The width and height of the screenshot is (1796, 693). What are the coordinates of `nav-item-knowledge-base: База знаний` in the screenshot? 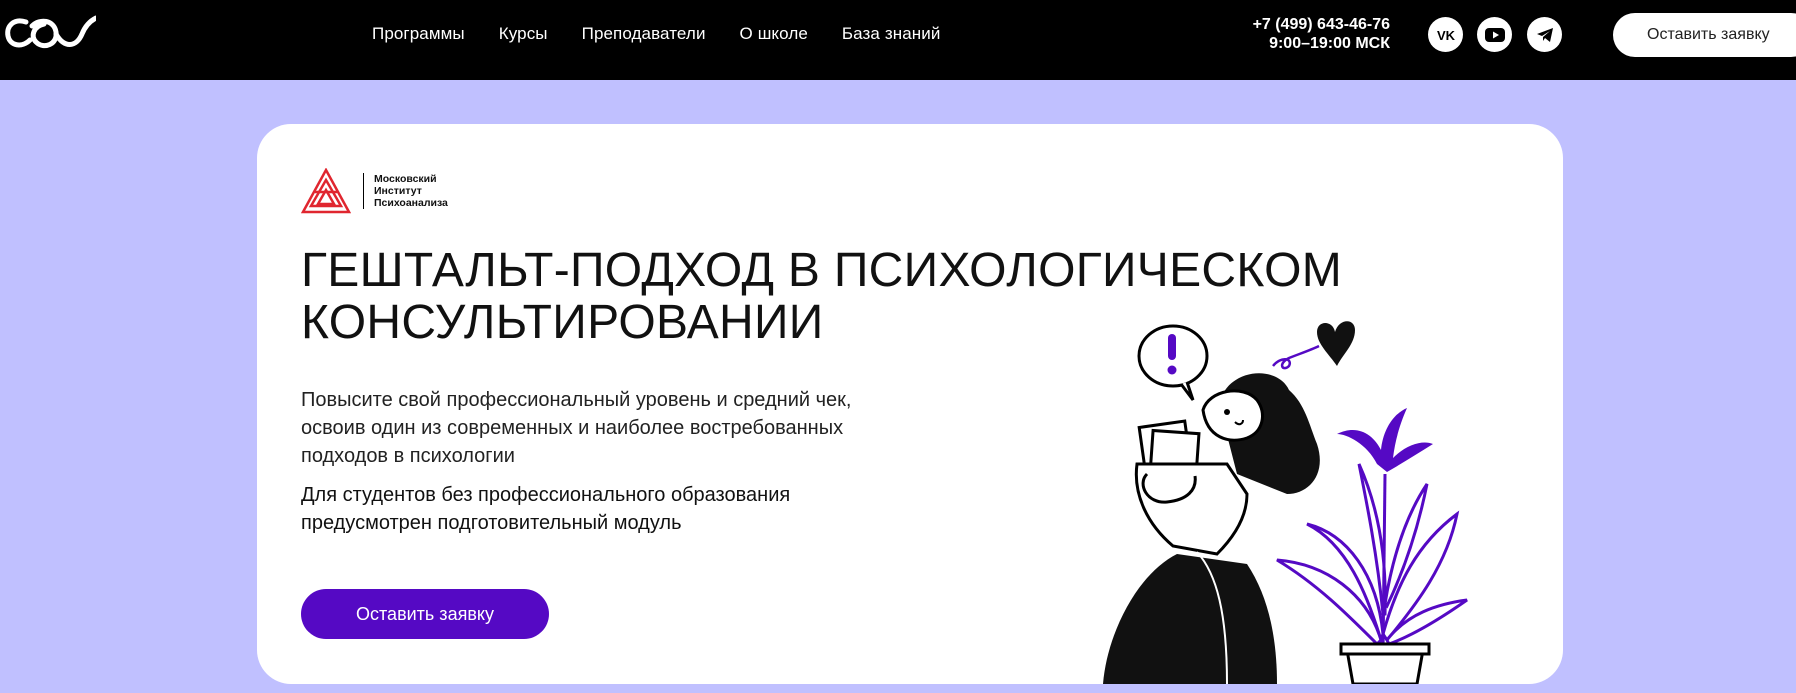 It's located at (891, 34).